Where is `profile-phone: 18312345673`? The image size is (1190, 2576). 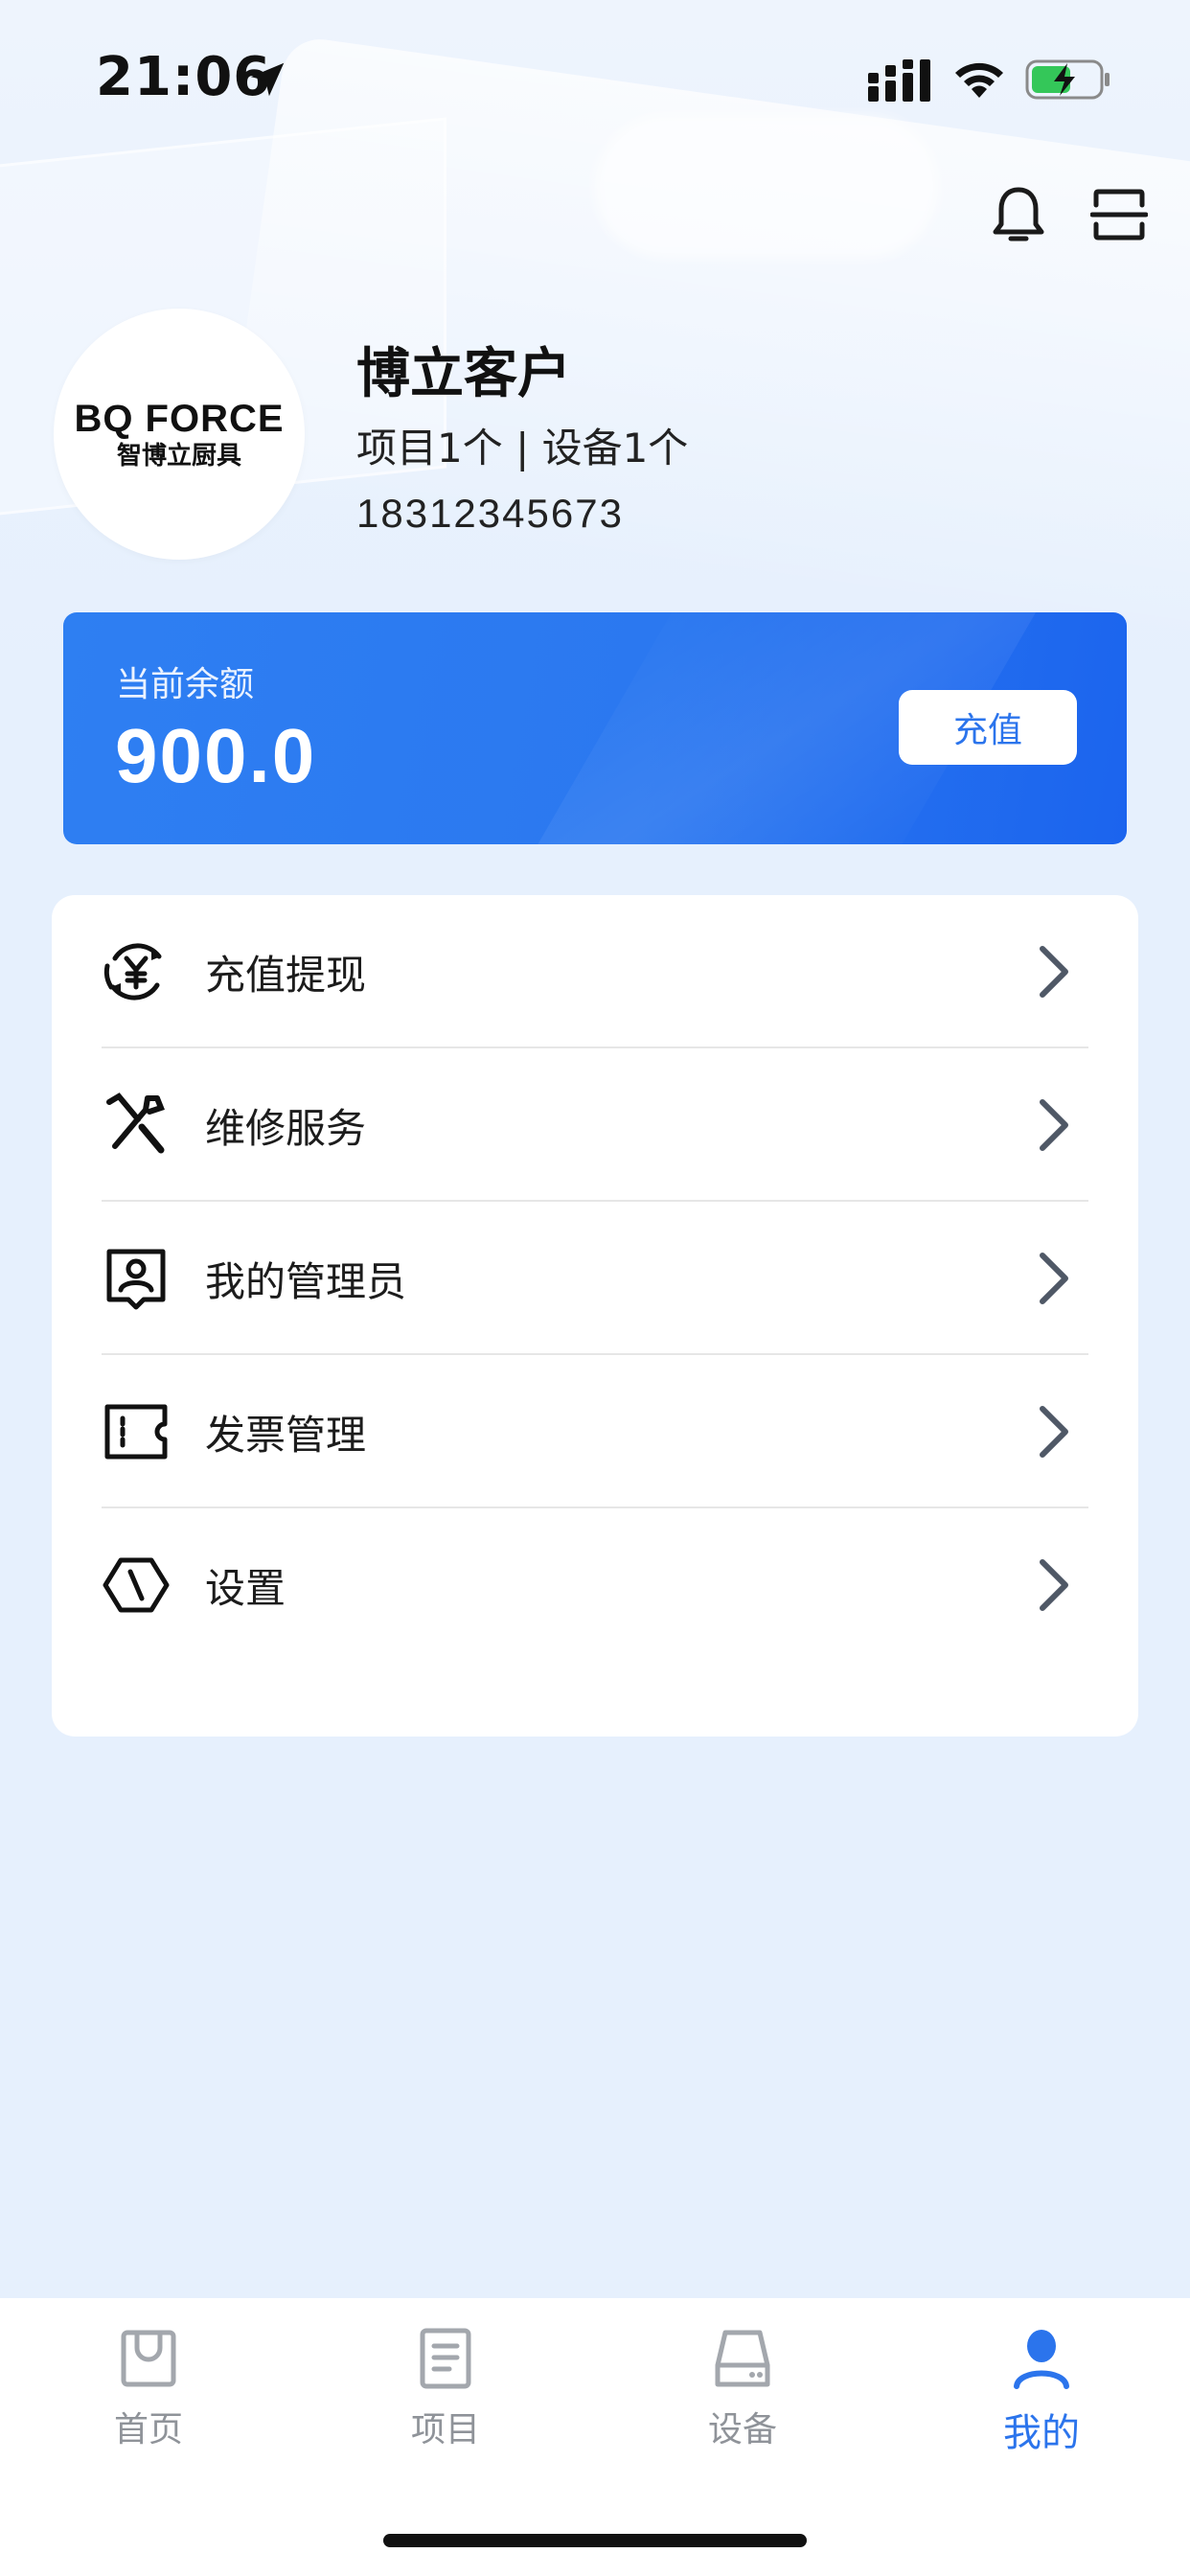 profile-phone: 18312345673 is located at coordinates (490, 513).